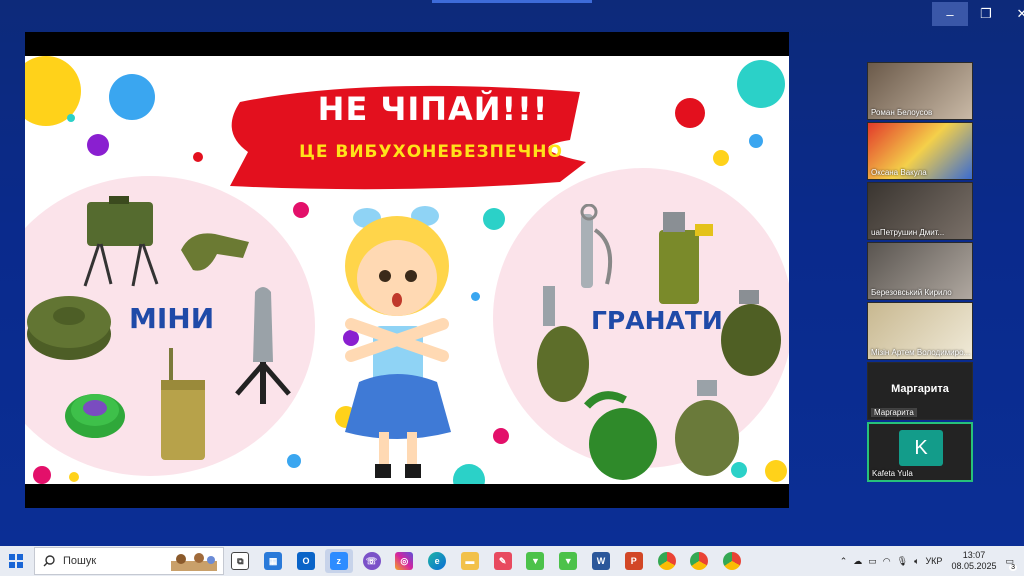  Describe the element at coordinates (95, 416) in the screenshot. I see `pressure-mine-image` at that location.